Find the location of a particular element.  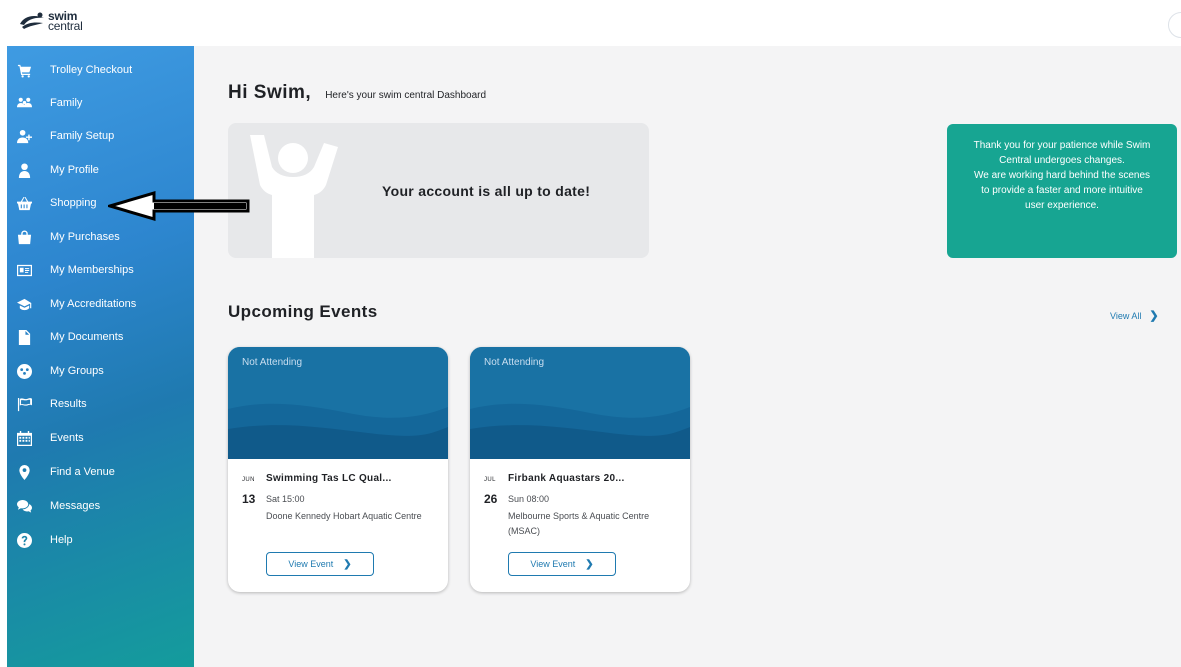

event-day: 13 is located at coordinates (249, 499).